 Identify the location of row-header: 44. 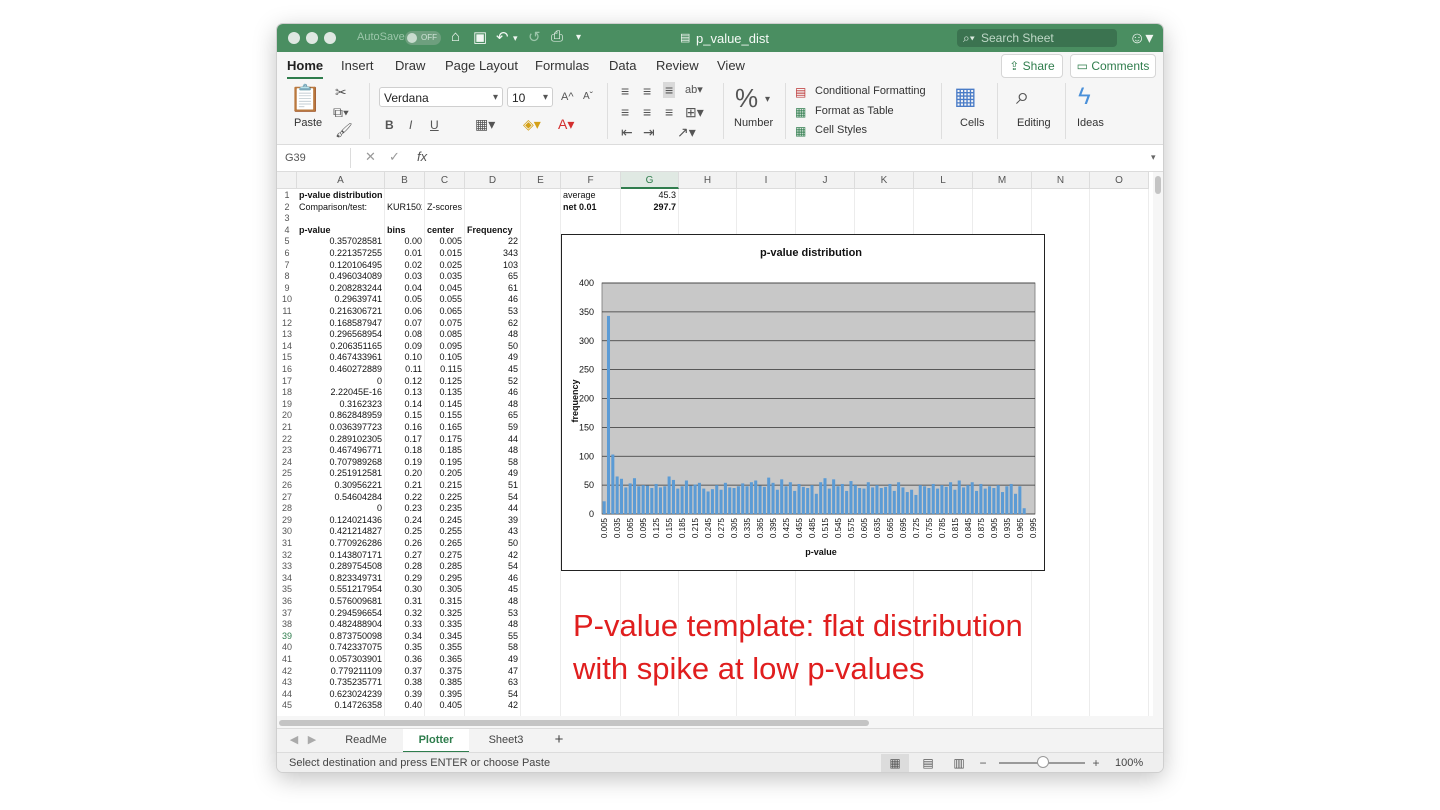
(287, 695).